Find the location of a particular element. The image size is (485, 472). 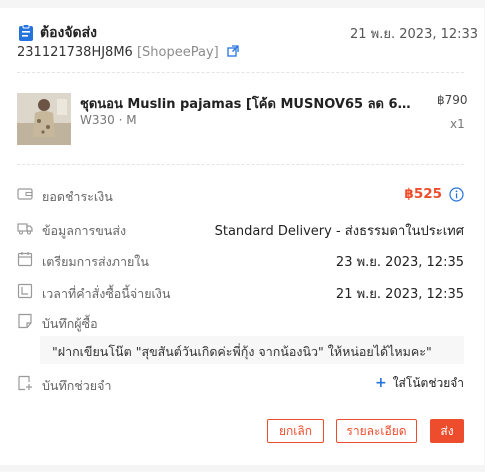

product-image is located at coordinates (44, 119).